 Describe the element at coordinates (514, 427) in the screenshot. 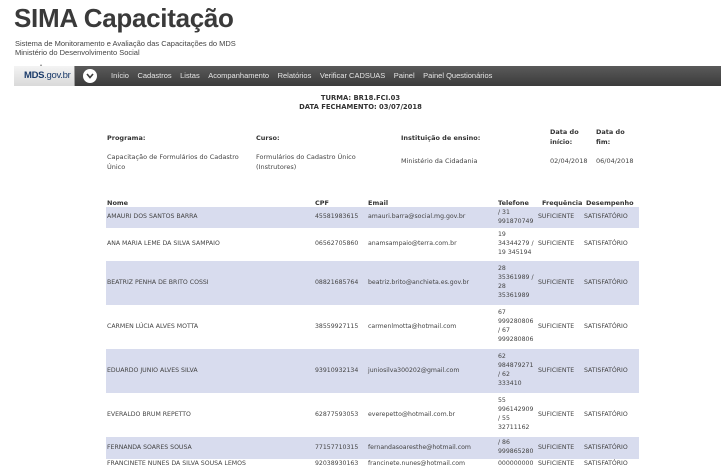

I see `telefone-line: 32711162` at that location.